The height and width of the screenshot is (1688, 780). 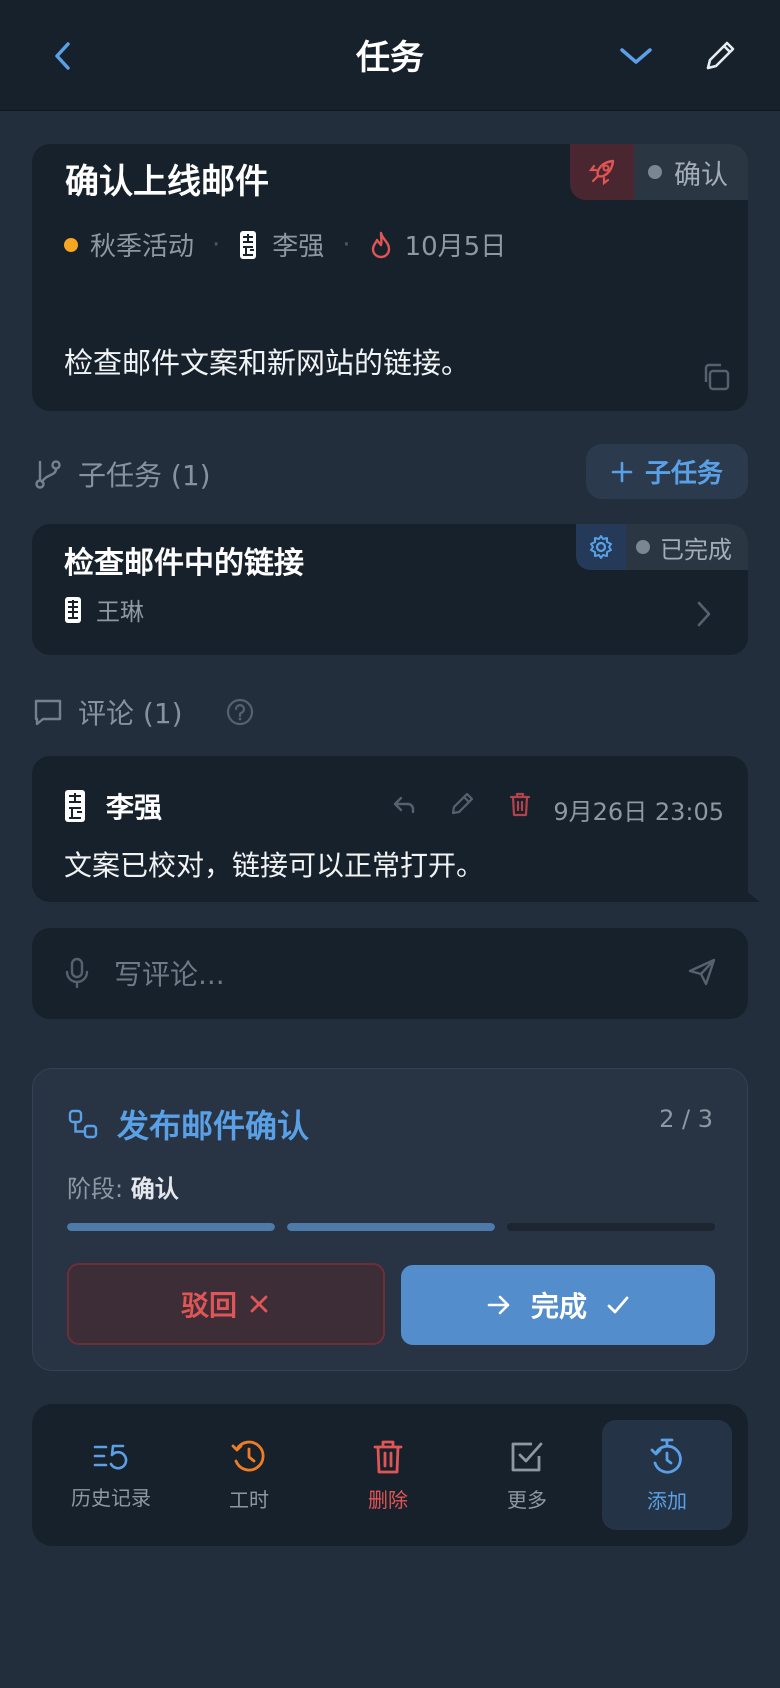 I want to click on task-status-badge: 确认, so click(x=659, y=172).